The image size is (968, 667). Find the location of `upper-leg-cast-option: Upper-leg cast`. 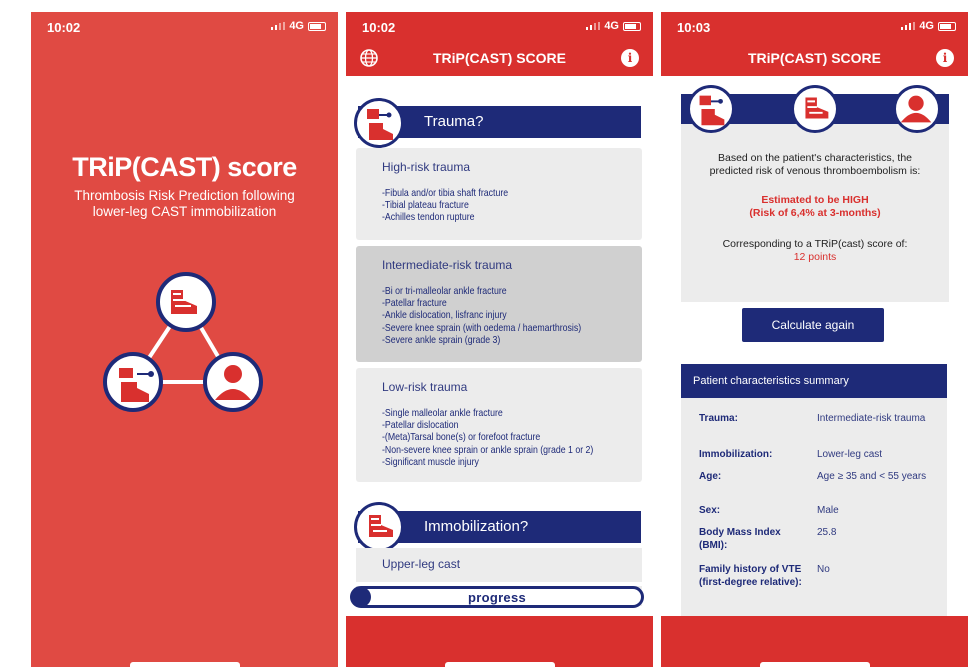

upper-leg-cast-option: Upper-leg cast is located at coordinates (499, 565).